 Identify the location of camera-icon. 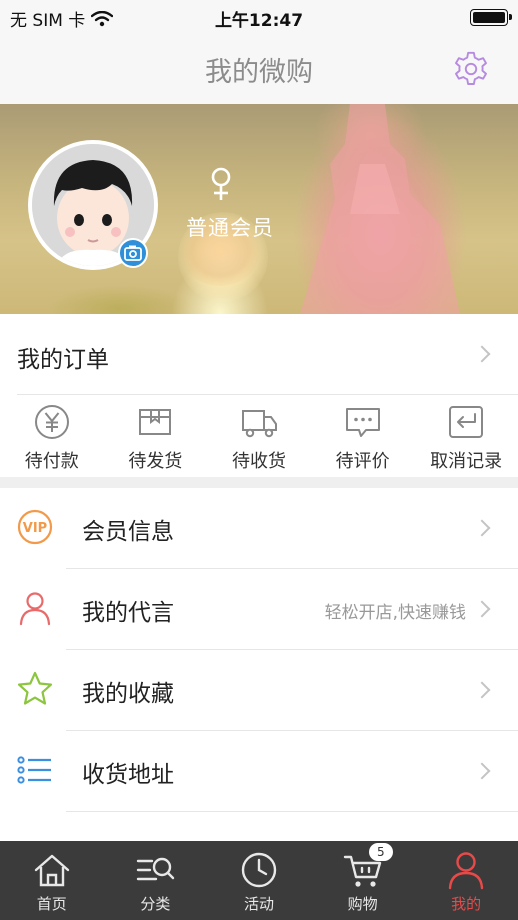
(133, 253).